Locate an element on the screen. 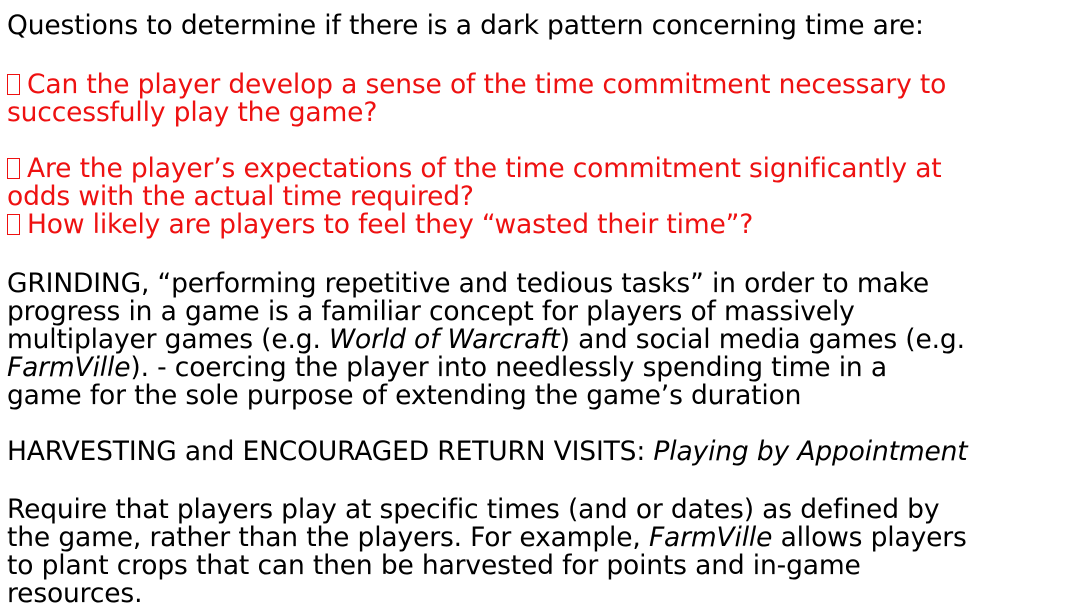  question-1-line-2: successfully play the game? is located at coordinates (192, 112).